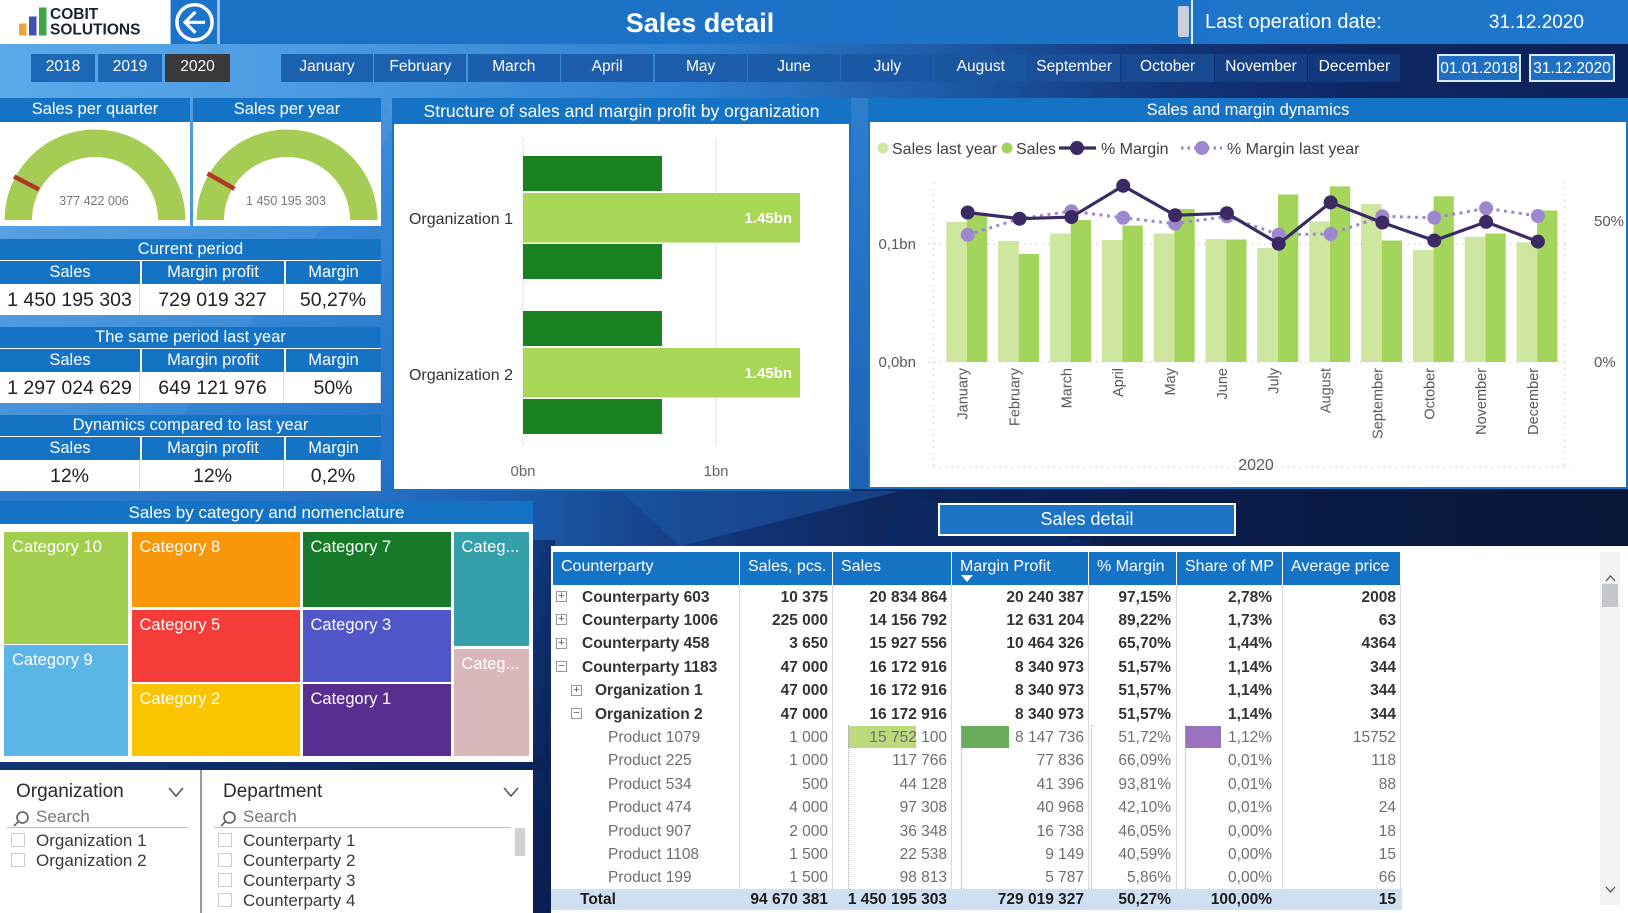 The image size is (1628, 913). What do you see at coordinates (286, 201) in the screenshot?
I see `svg-text: 1 450 195 303` at bounding box center [286, 201].